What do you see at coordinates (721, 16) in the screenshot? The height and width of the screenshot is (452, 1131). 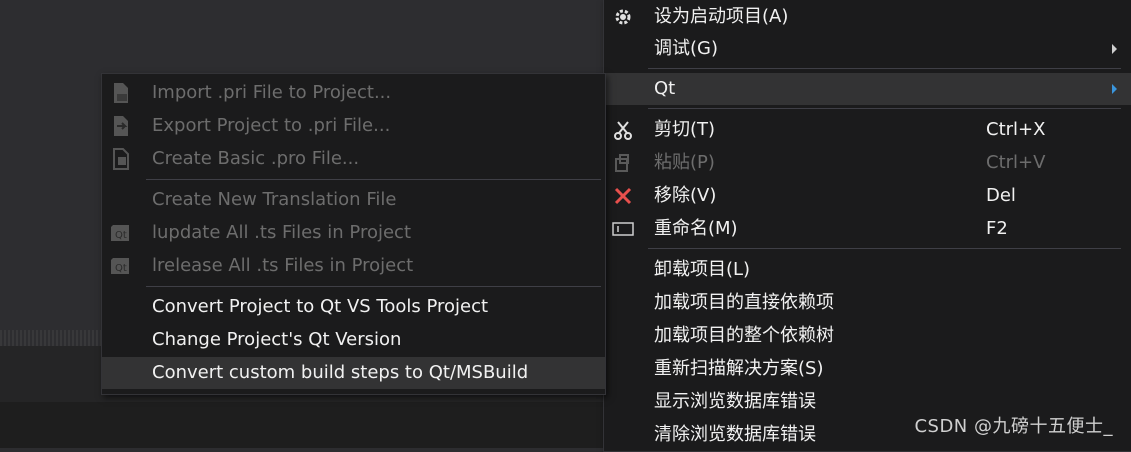 I see `menu-label: 设为启动项目(A)` at bounding box center [721, 16].